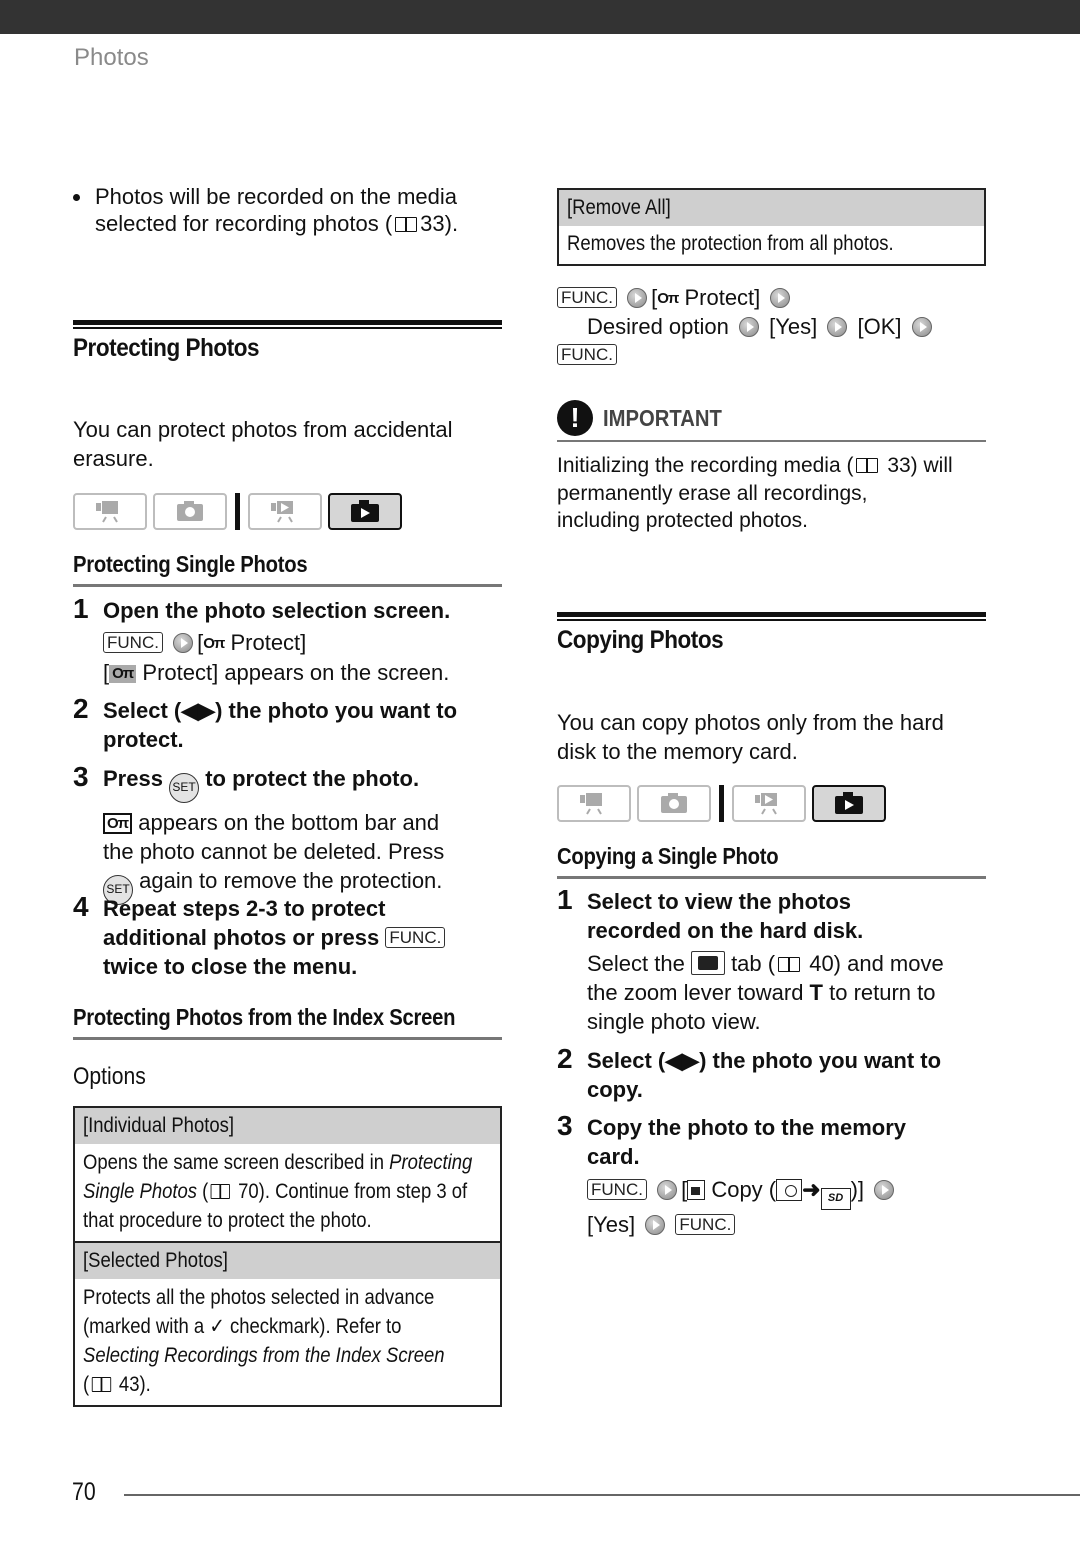 Image resolution: width=1080 pixels, height=1560 pixels. Describe the element at coordinates (540, 17) in the screenshot. I see `top-bar` at that location.